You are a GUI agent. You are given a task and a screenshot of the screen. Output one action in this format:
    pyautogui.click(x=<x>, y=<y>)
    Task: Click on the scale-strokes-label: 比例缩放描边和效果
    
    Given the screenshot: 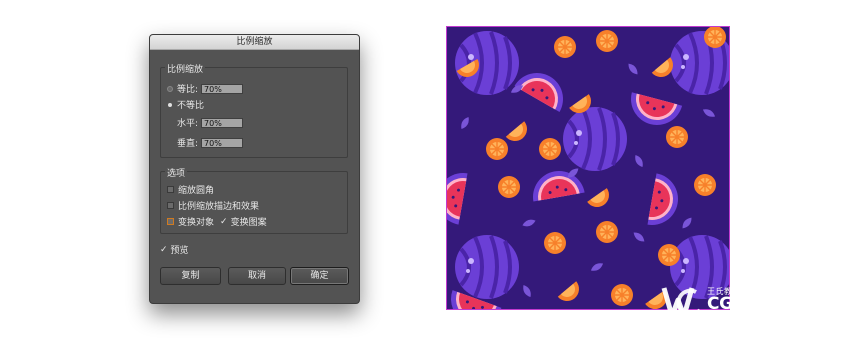 What is the action you would take?
    pyautogui.click(x=219, y=207)
    